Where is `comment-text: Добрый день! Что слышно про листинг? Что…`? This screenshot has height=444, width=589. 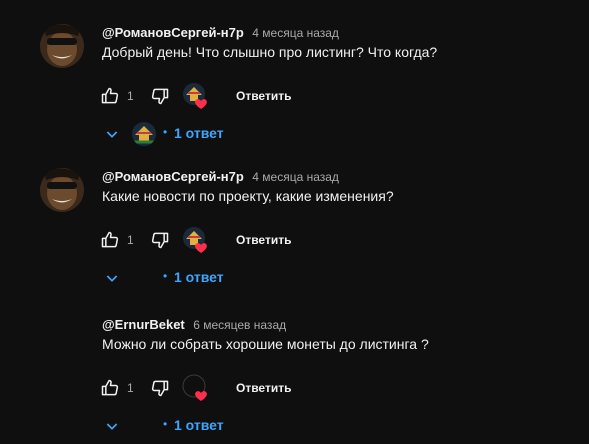 comment-text: Добрый день! Что слышно про листинг? Что… is located at coordinates (270, 52).